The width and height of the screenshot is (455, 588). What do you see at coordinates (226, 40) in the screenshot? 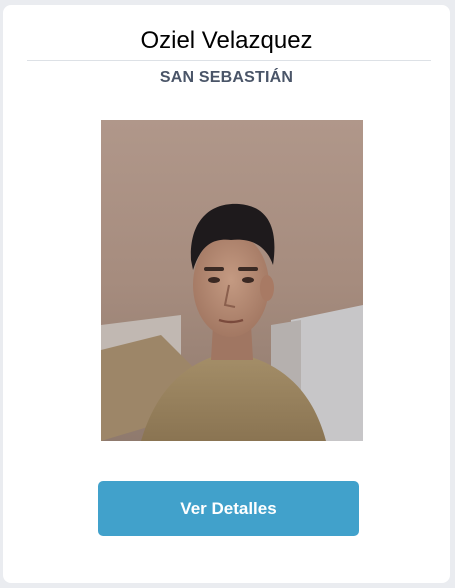
I see `person-name: Oziel Velazquez` at bounding box center [226, 40].